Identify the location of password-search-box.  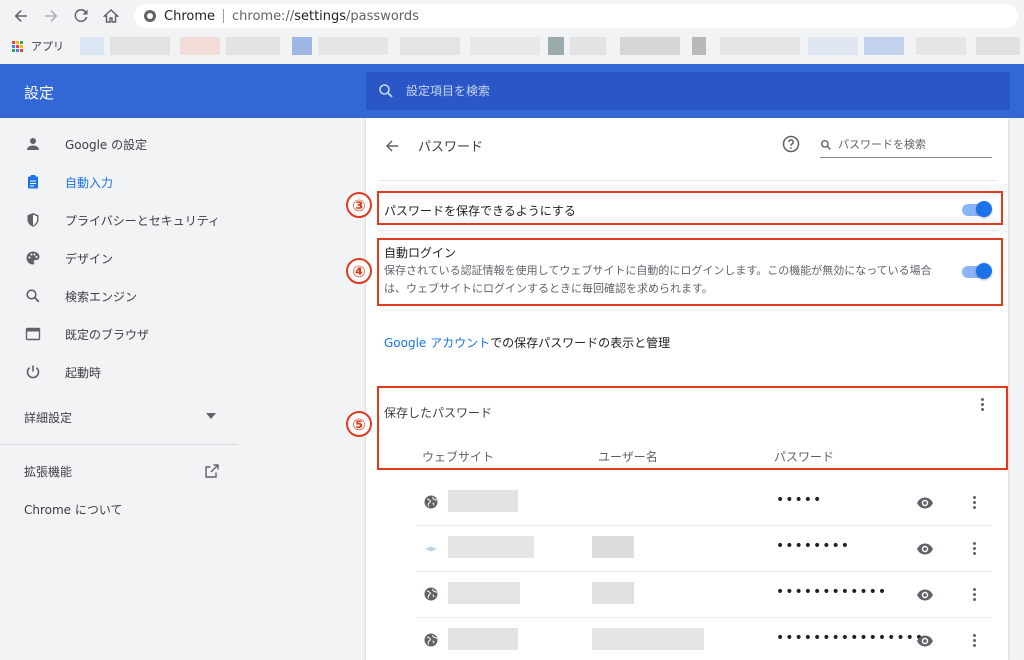
(906, 145).